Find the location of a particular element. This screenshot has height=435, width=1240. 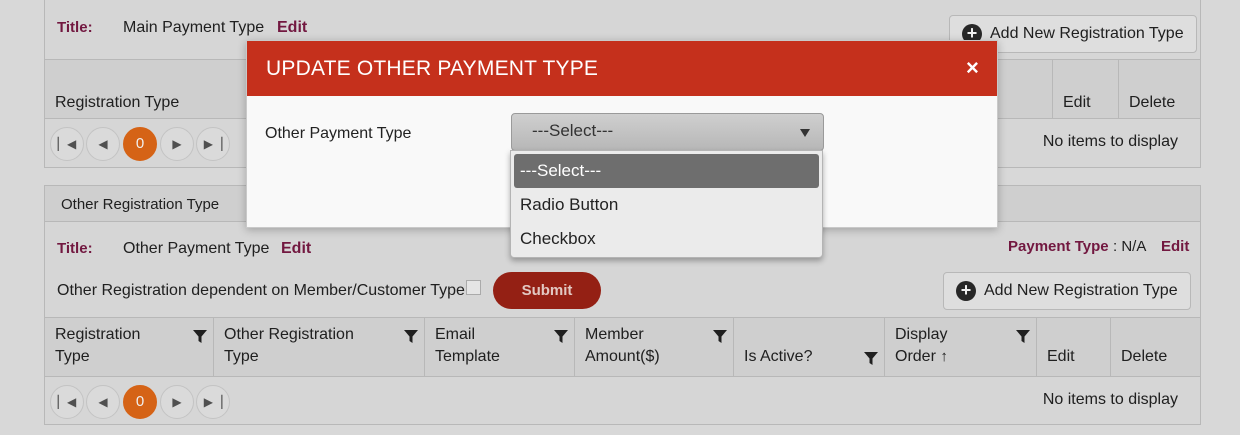

option-radio-button: Radio Button is located at coordinates (666, 205).